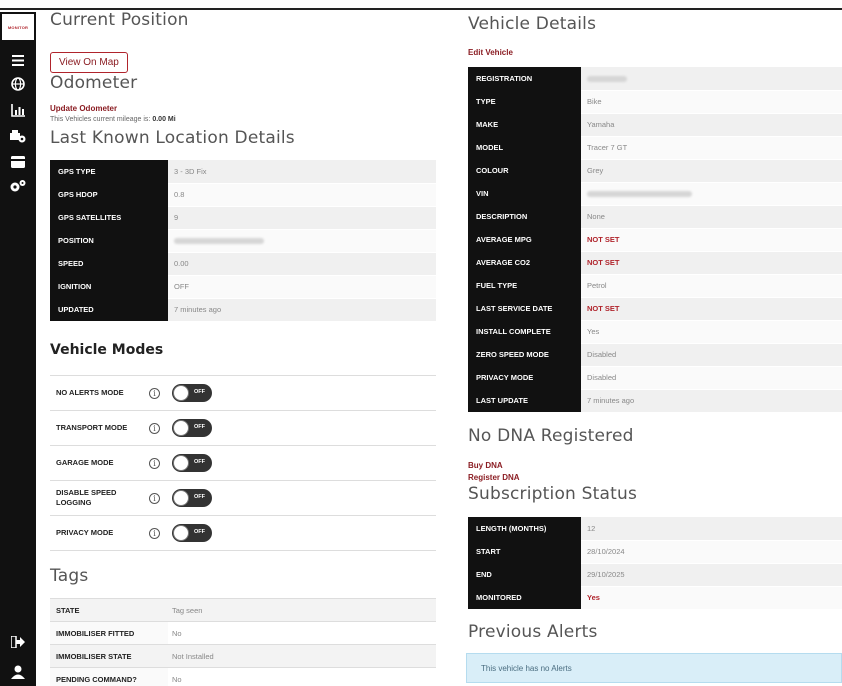  What do you see at coordinates (526, 668) in the screenshot?
I see `no-alerts-text: This vehicle has no Alerts` at bounding box center [526, 668].